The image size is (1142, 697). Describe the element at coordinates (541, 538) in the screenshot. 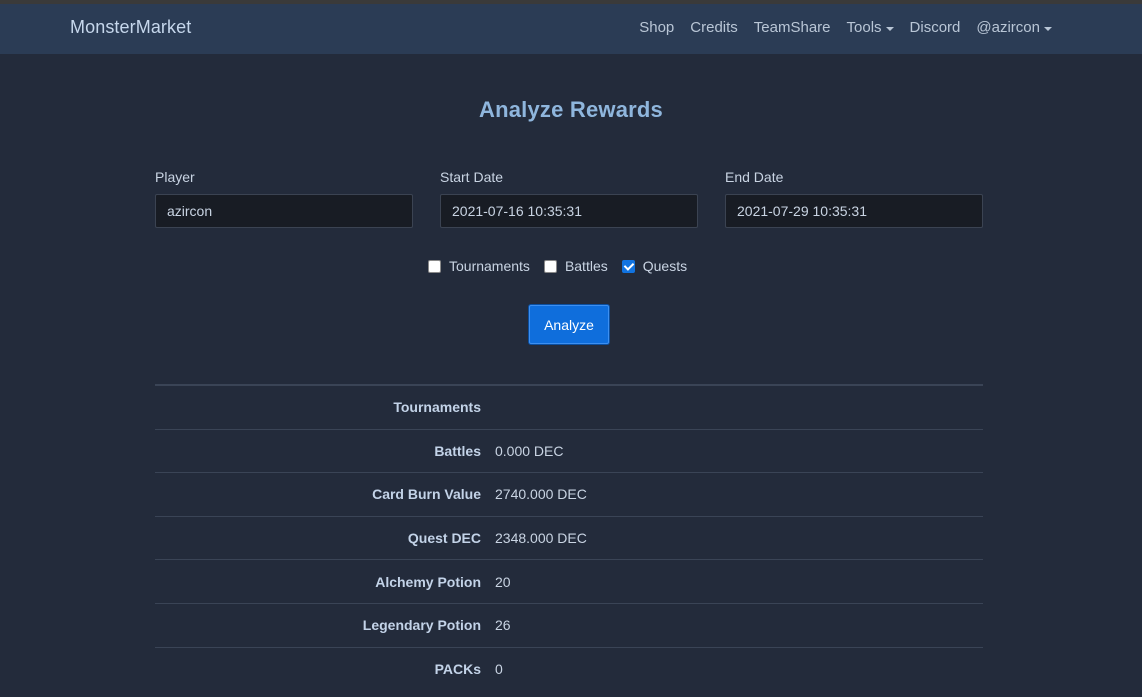

I see `result-value: 2348.000 DEC` at that location.